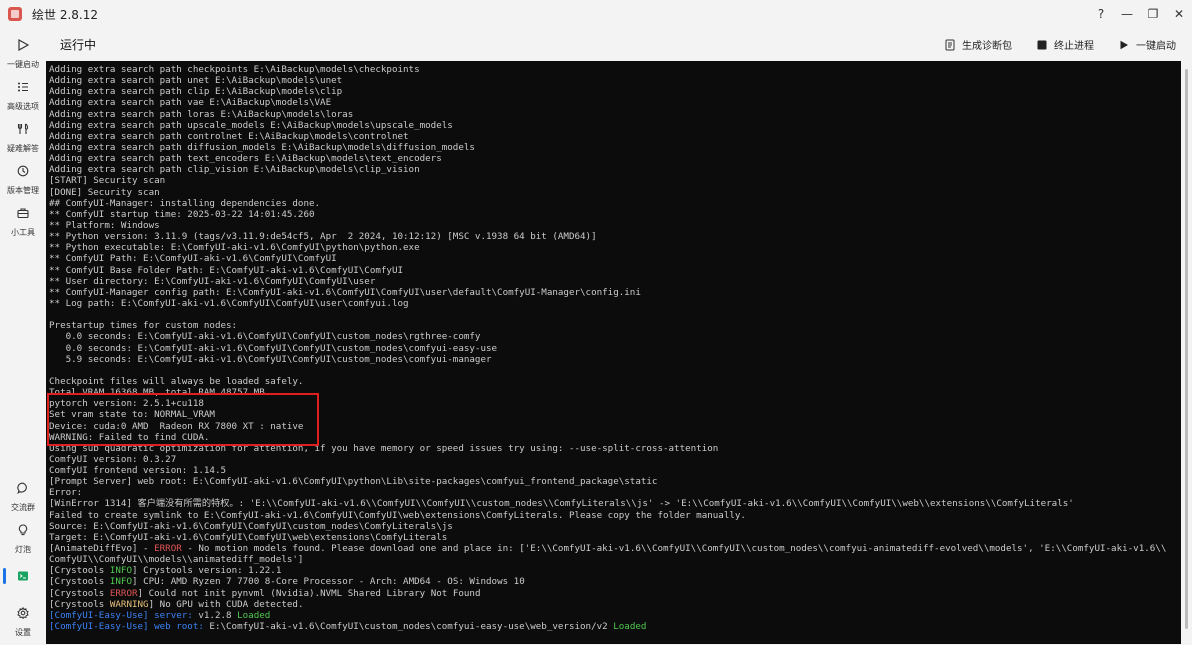 The width and height of the screenshot is (1192, 645). I want to click on generate-diagnostics-button: 生成诊断包, so click(978, 44).